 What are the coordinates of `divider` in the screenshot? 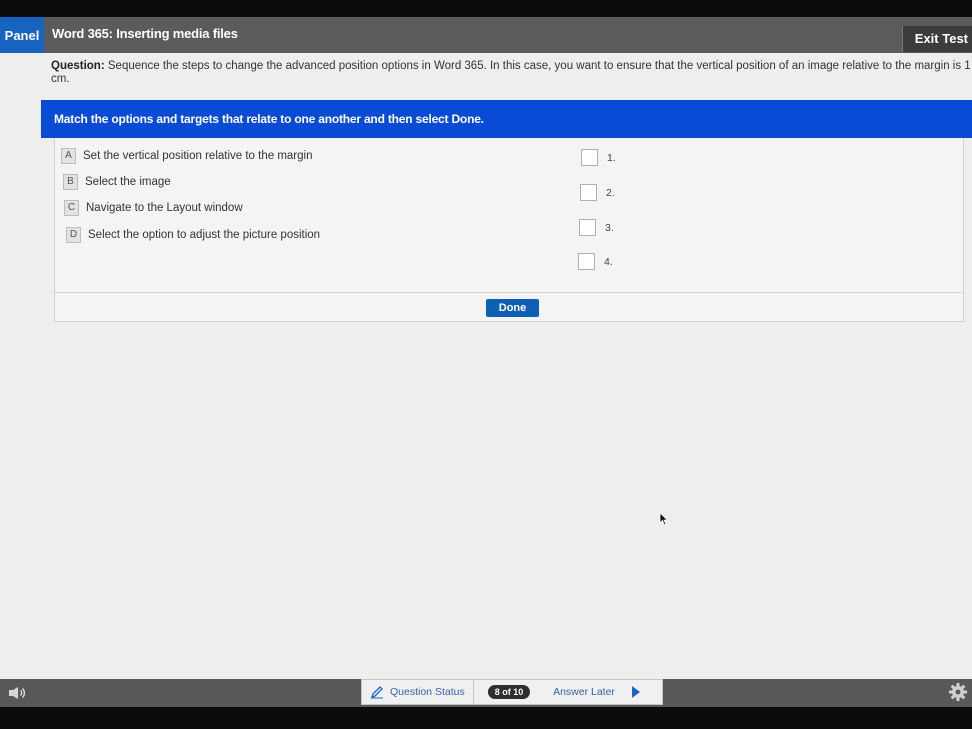 It's located at (509, 292).